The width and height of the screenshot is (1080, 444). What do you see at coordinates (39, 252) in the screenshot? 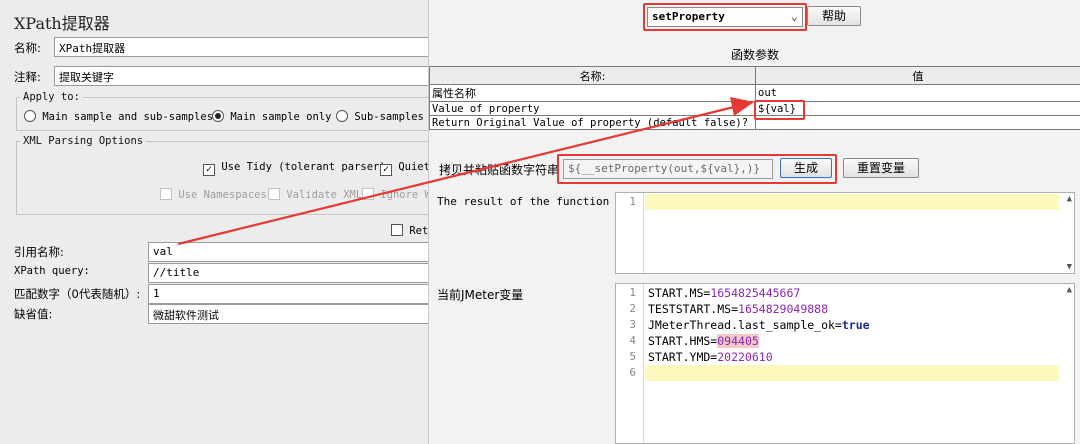
I see `ref-name-label: 引用名称:` at bounding box center [39, 252].